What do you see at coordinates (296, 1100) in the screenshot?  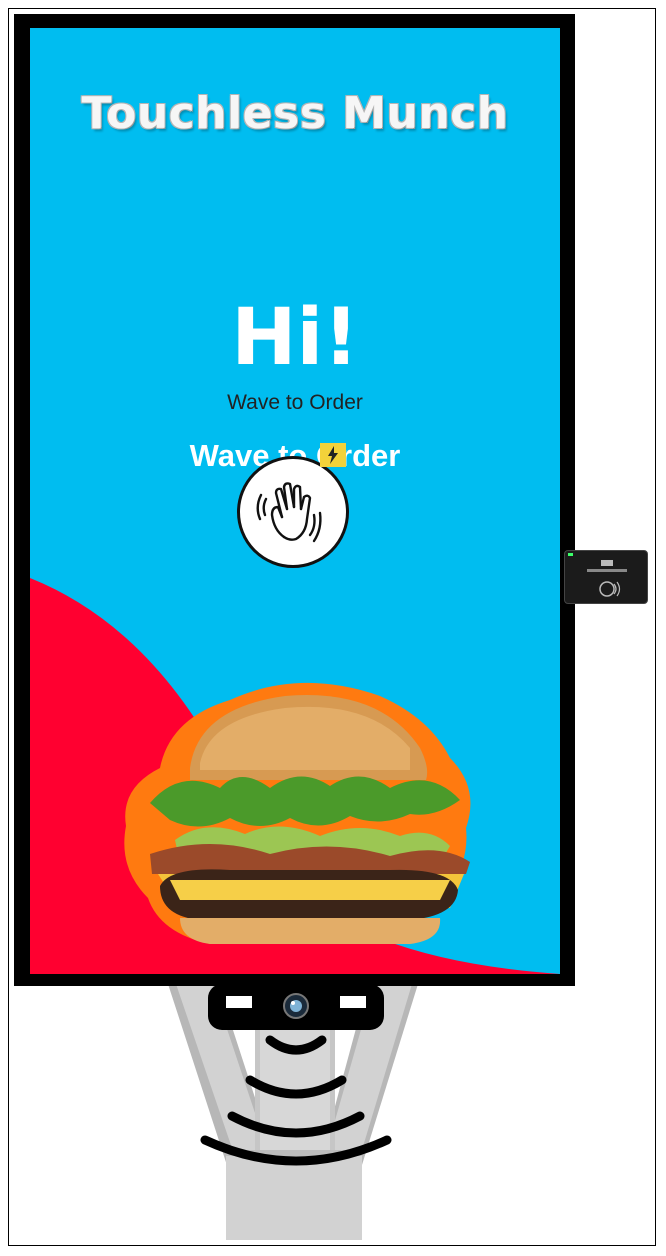 I see `motion-sensor-waves-icon` at bounding box center [296, 1100].